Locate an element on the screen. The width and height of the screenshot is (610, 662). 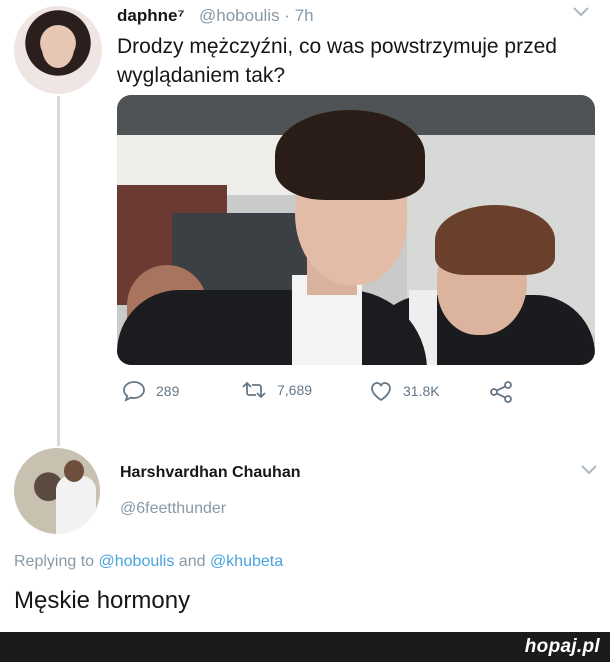
share-icon is located at coordinates (501, 392).